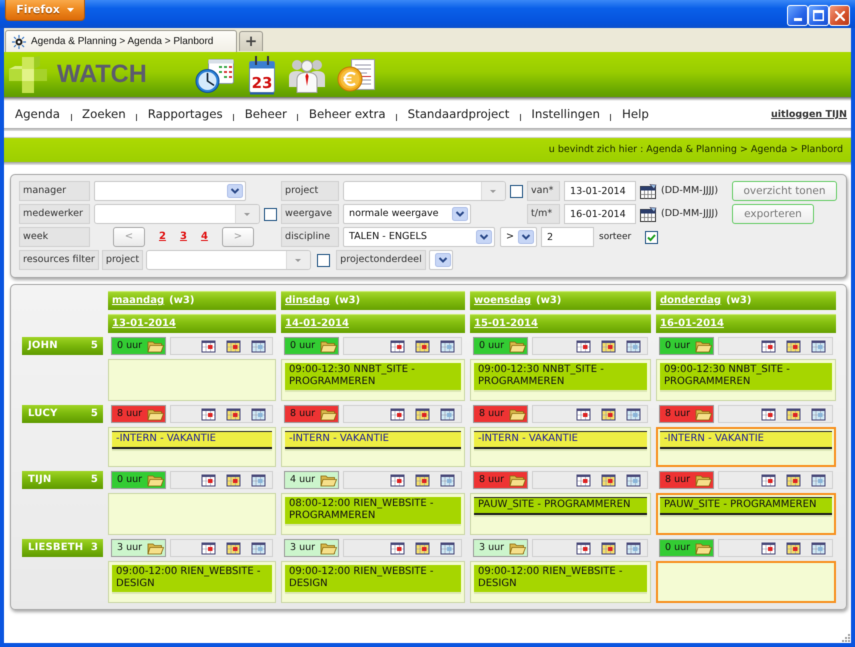  Describe the element at coordinates (419, 237) in the screenshot. I see `dropdown: TALEN - ENGELS` at that location.